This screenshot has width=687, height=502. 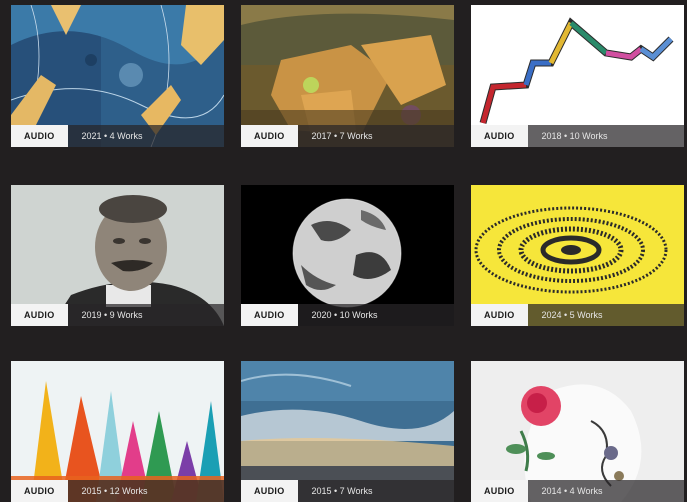 I want to click on collection-card-6: AUDIO 2024 • 5 Works, so click(x=577, y=255).